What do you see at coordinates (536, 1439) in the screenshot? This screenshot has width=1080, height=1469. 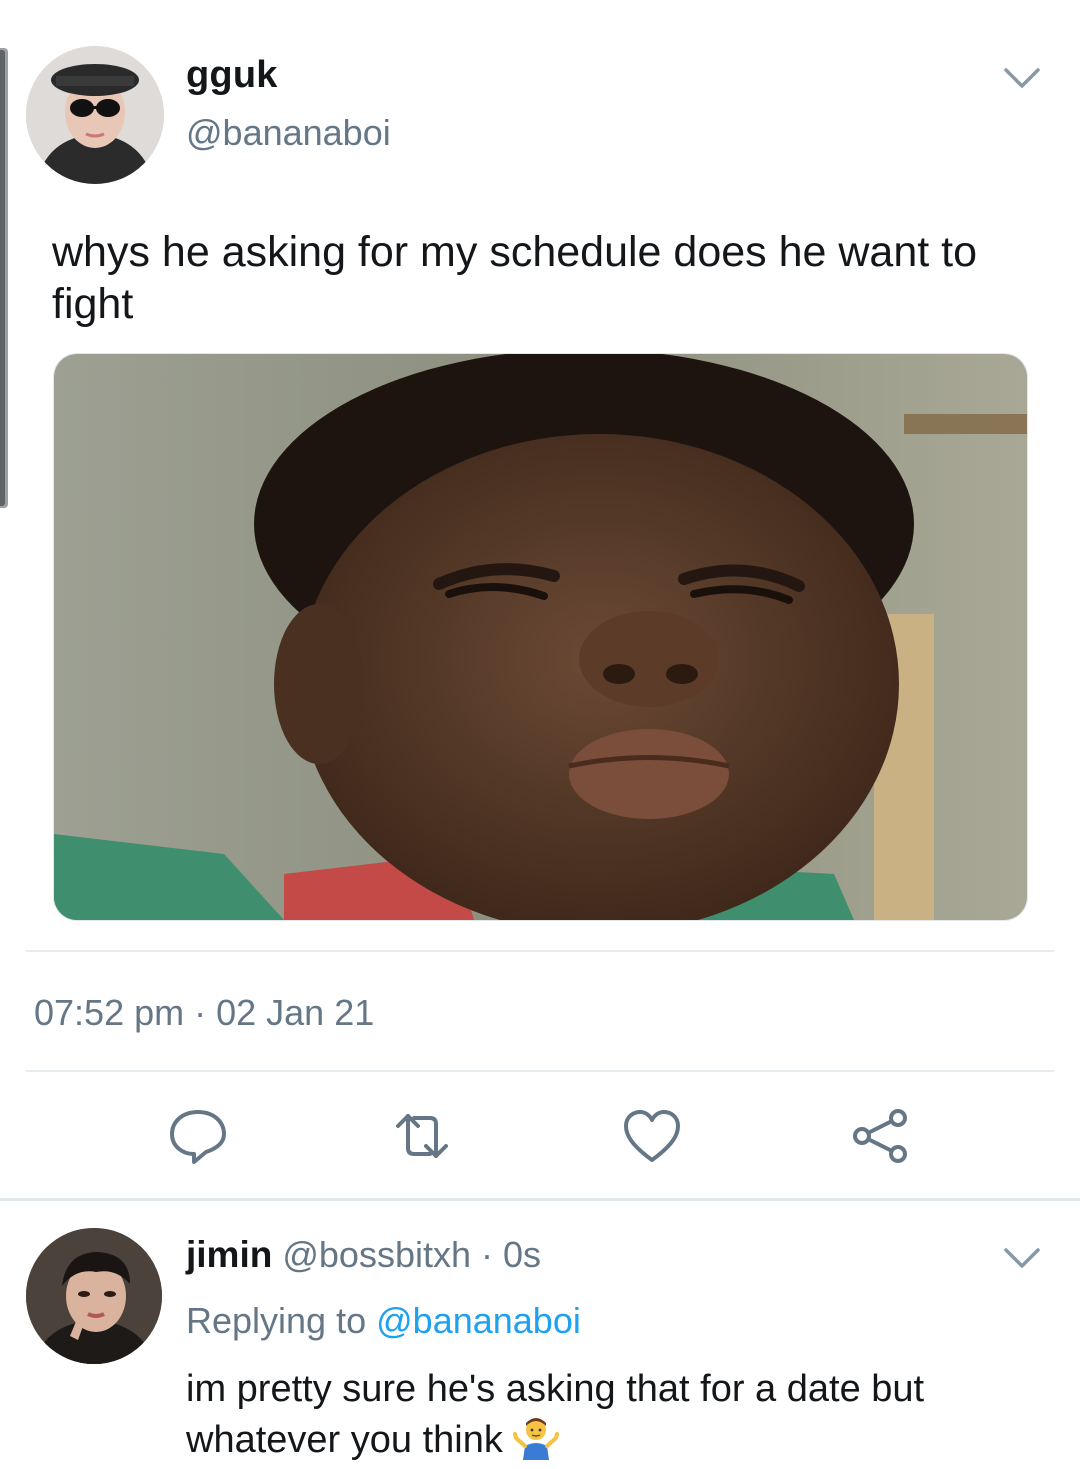 I see `person-shrugging-emoji-icon` at bounding box center [536, 1439].